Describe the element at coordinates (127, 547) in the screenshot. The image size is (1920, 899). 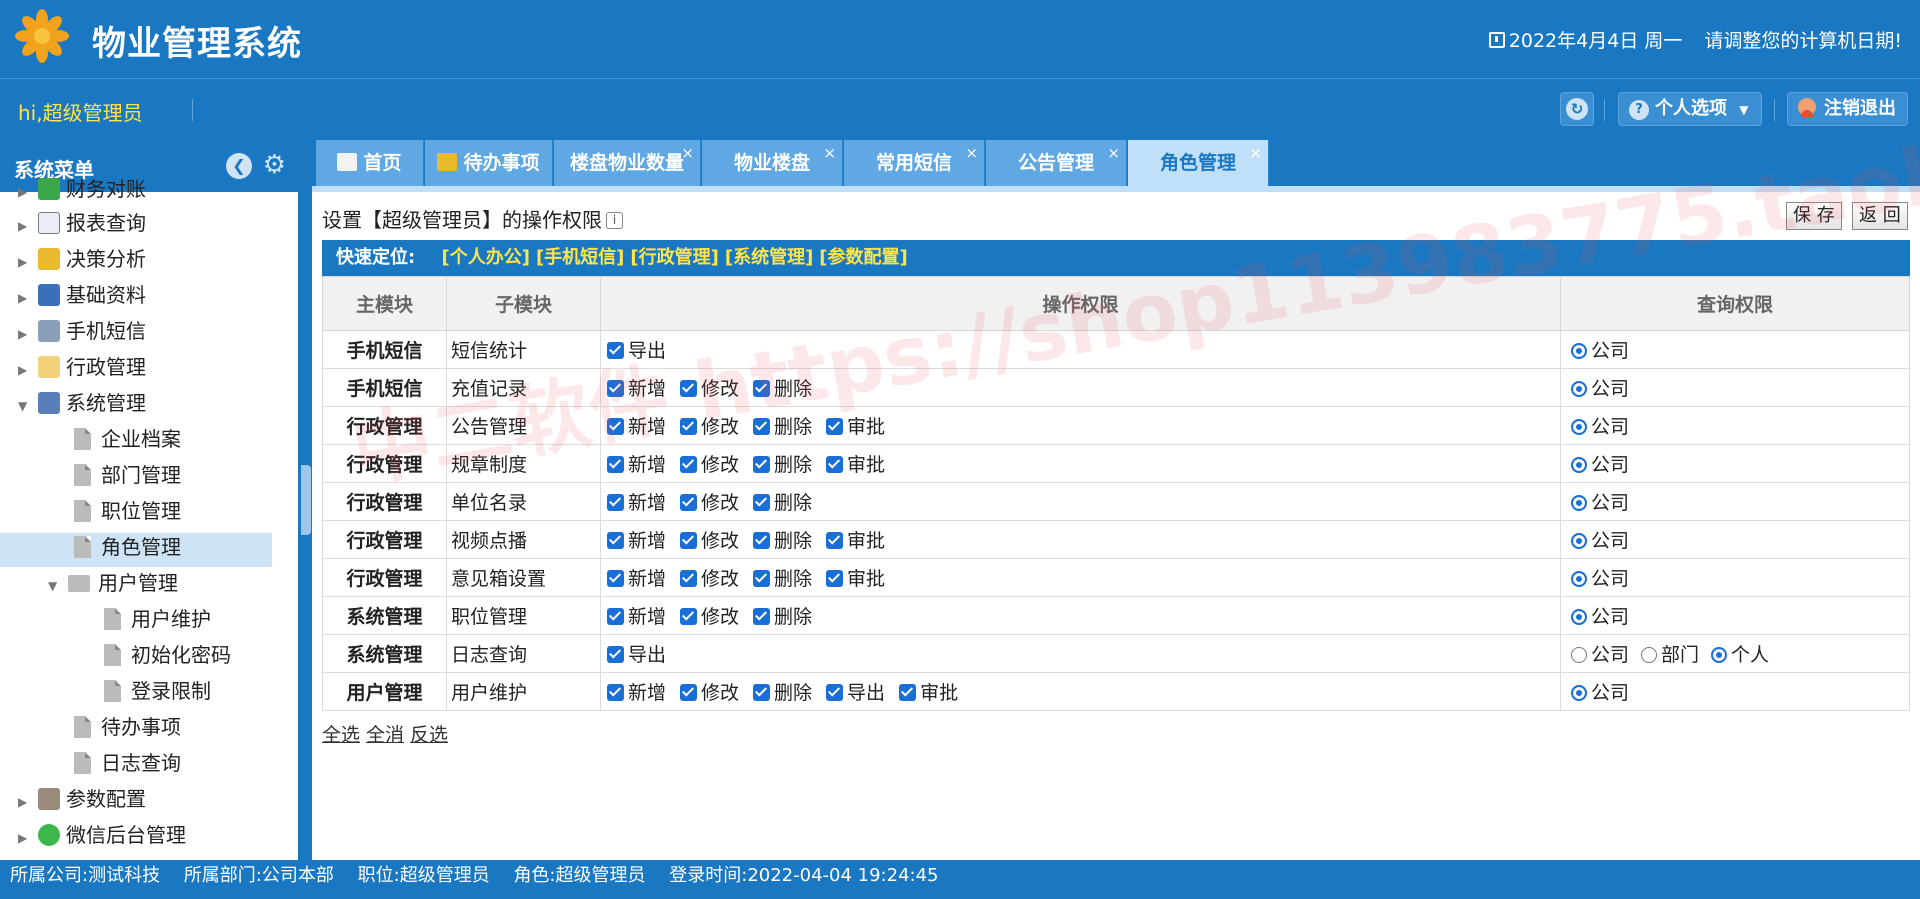
I see `sidebar-item-roles: 角色管理` at that location.